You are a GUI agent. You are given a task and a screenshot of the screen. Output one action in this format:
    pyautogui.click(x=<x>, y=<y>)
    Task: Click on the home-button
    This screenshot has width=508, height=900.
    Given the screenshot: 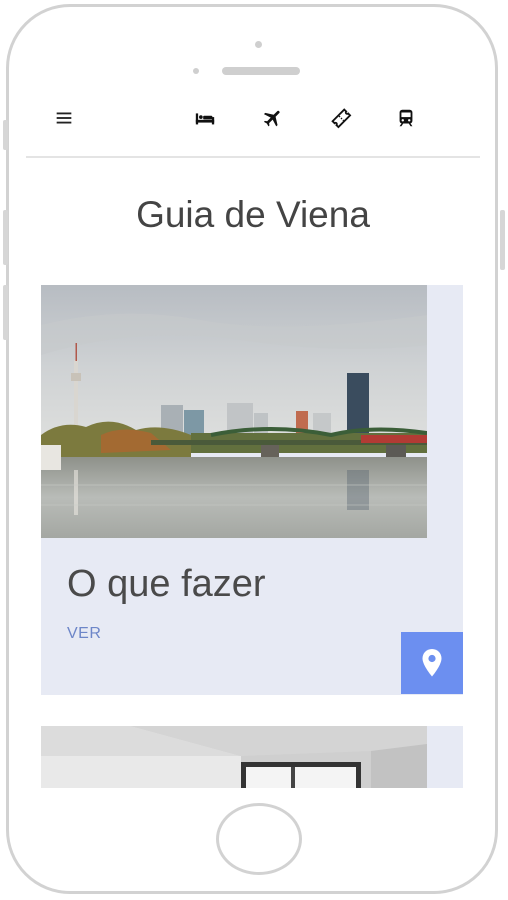 What is the action you would take?
    pyautogui.click(x=259, y=839)
    